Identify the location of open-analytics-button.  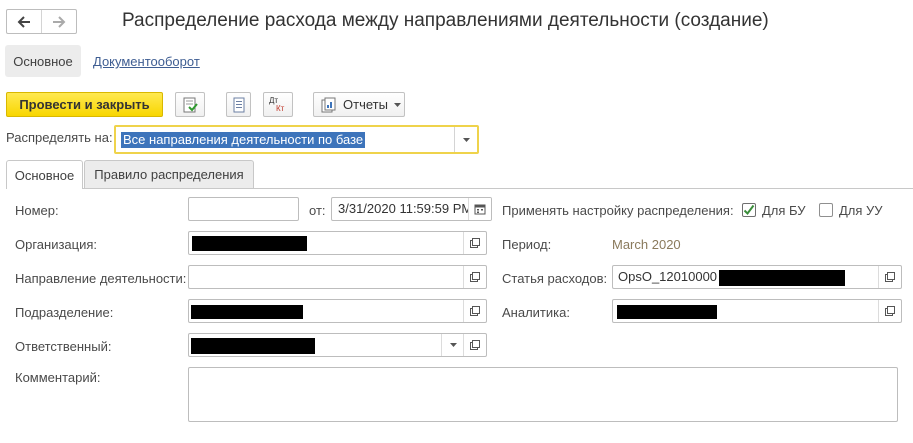
(889, 311).